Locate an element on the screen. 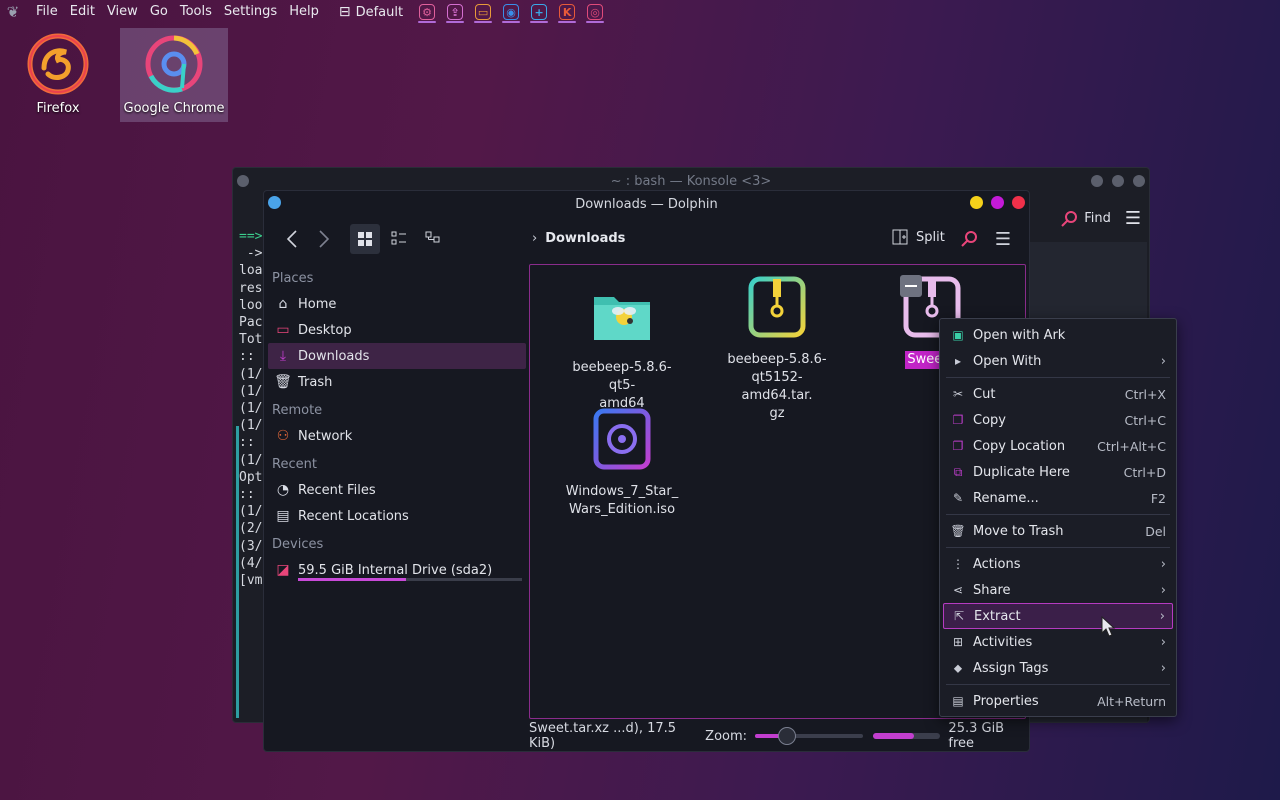  menu-item-label: Actions is located at coordinates (997, 564).